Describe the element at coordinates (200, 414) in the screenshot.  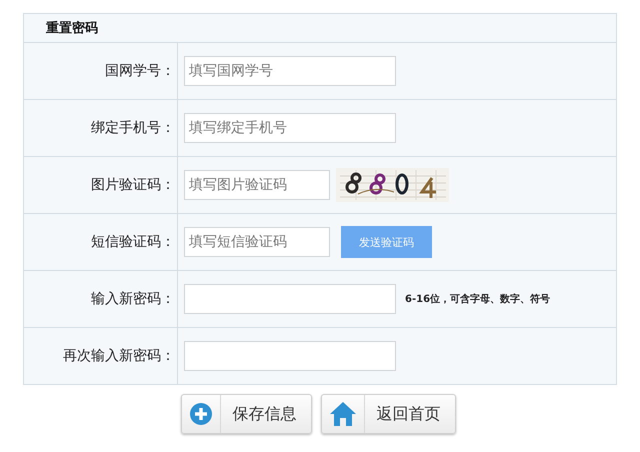
I see `plus-icon` at that location.